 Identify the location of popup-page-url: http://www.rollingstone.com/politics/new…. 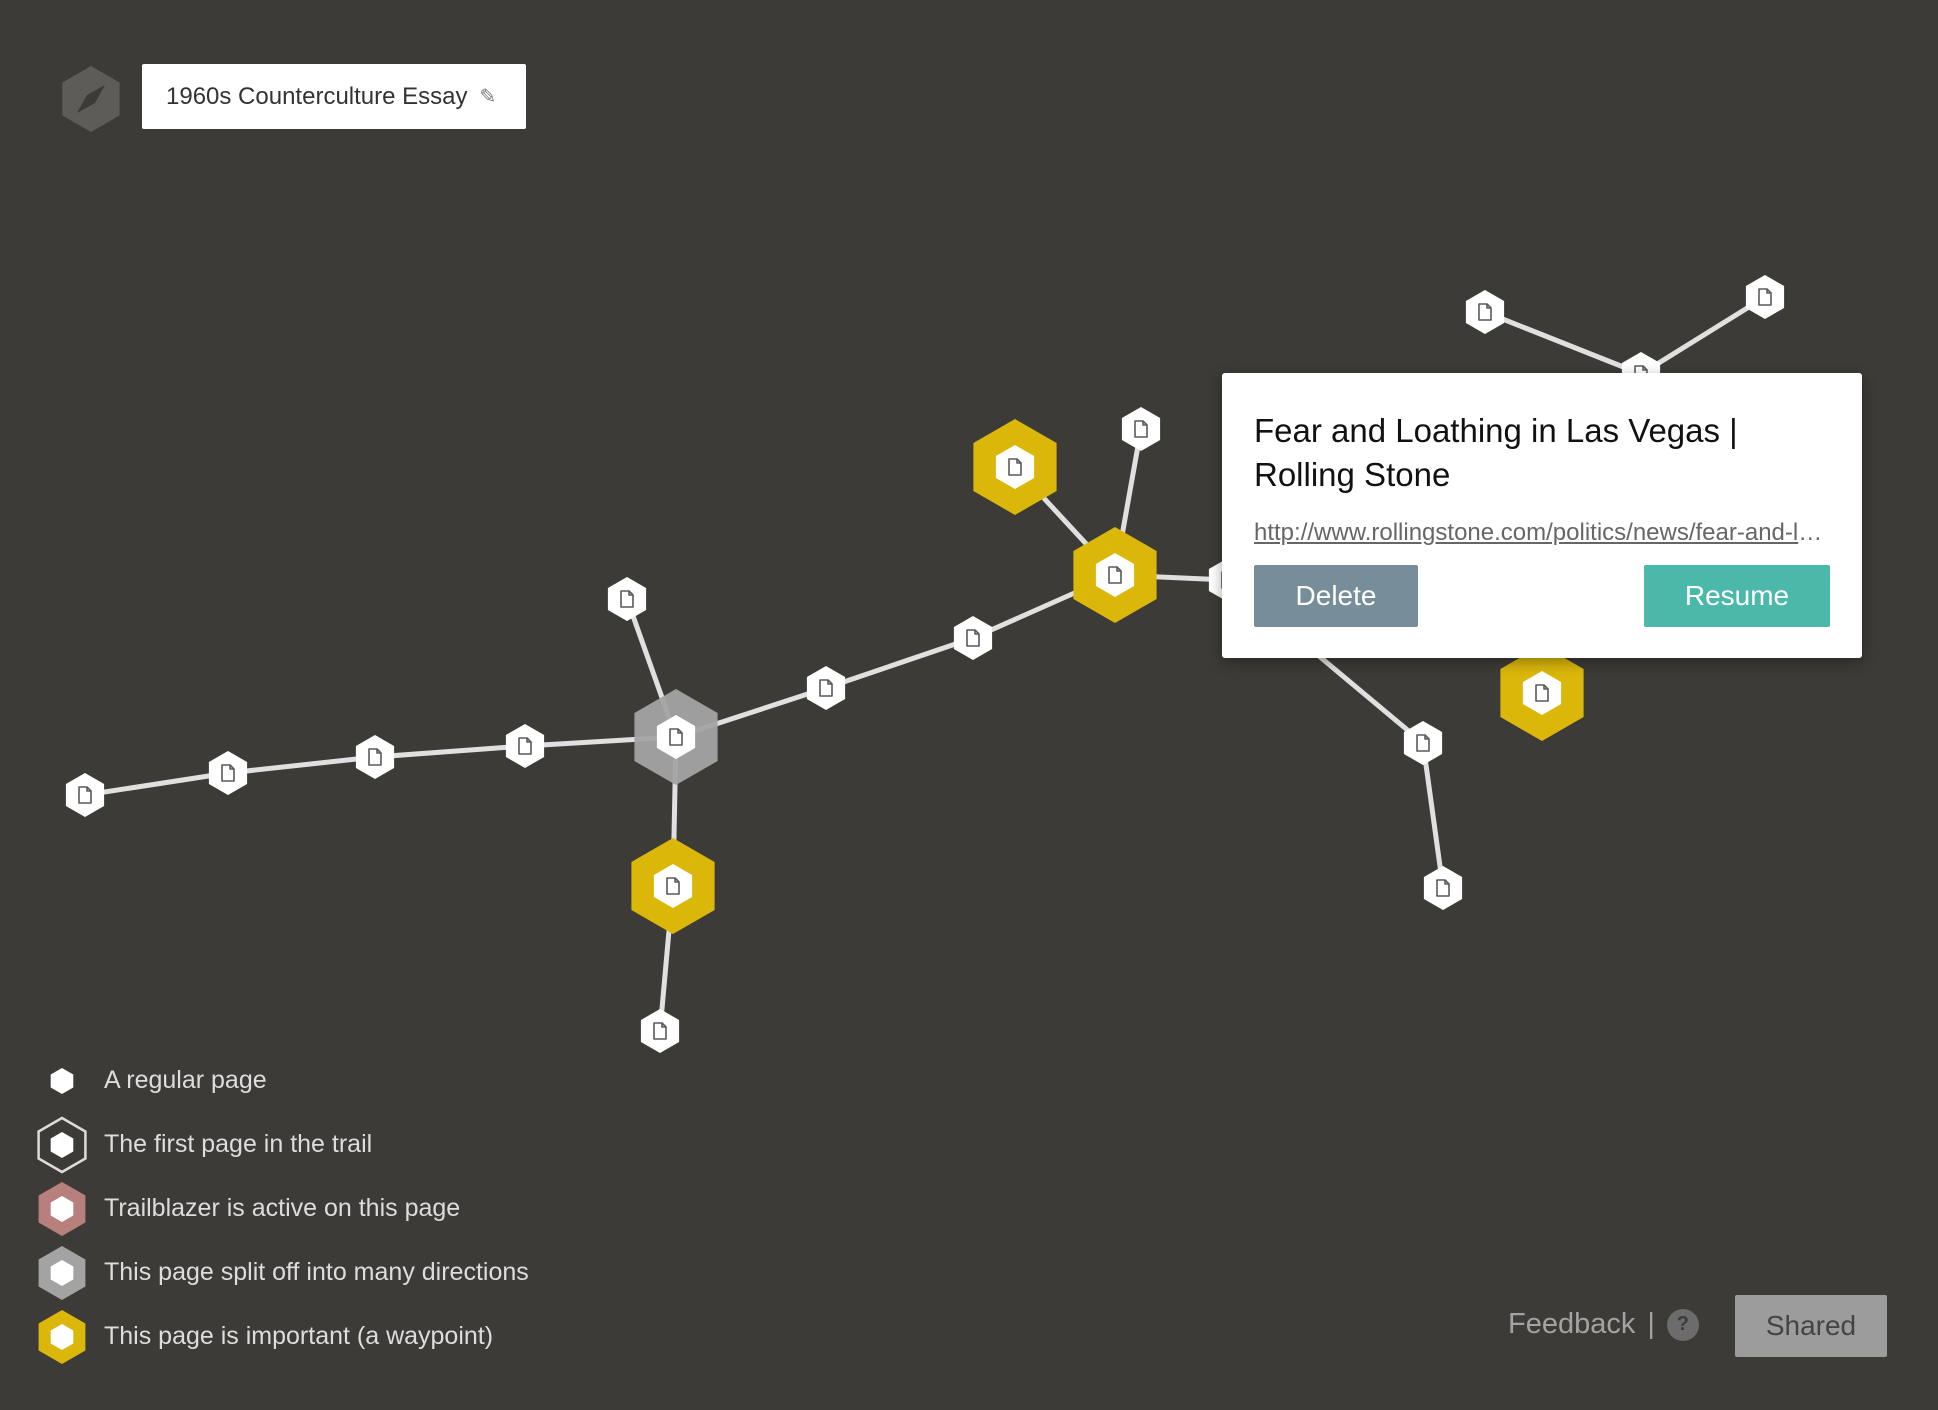
(1542, 533).